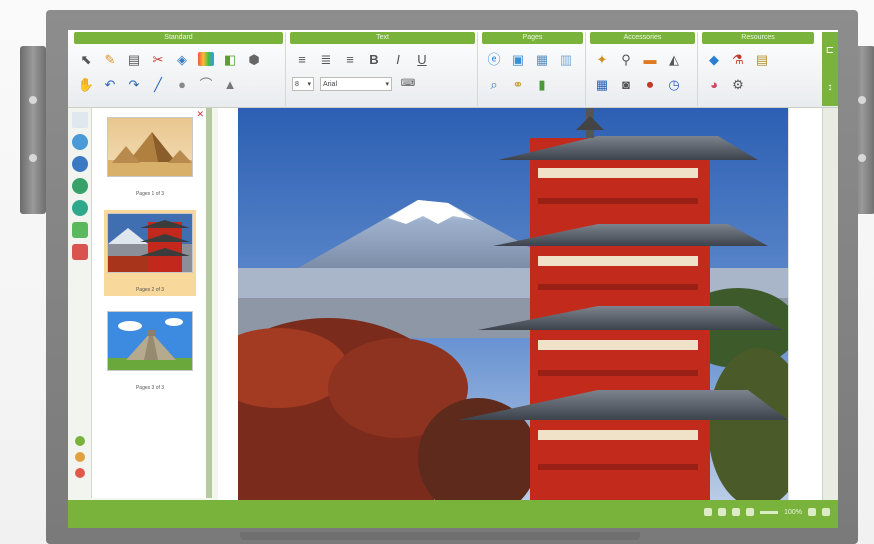  What do you see at coordinates (714, 59) in the screenshot?
I see `resource-icon: ◆` at bounding box center [714, 59].